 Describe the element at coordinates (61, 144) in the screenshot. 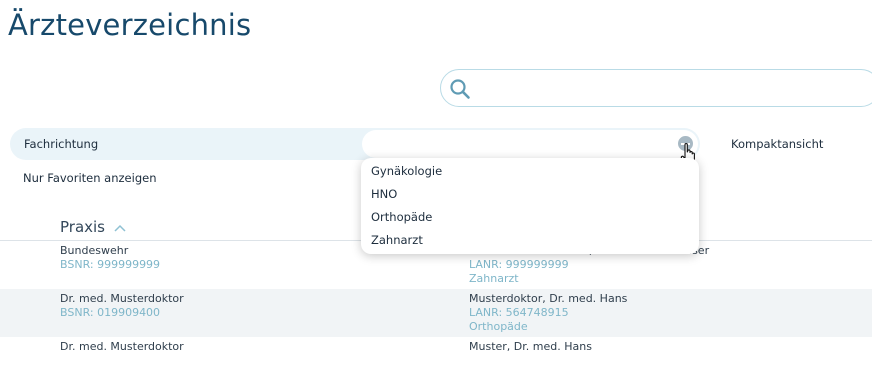

I see `fachrichtung-label: Fachrichtung` at that location.